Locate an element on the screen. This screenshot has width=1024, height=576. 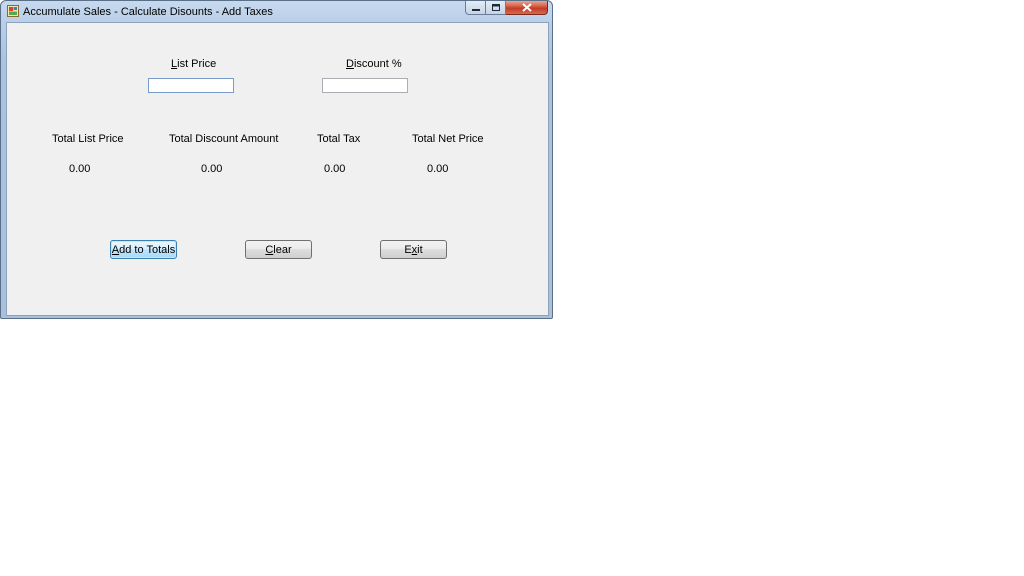
exit-button: Ex it is located at coordinates (413, 249).